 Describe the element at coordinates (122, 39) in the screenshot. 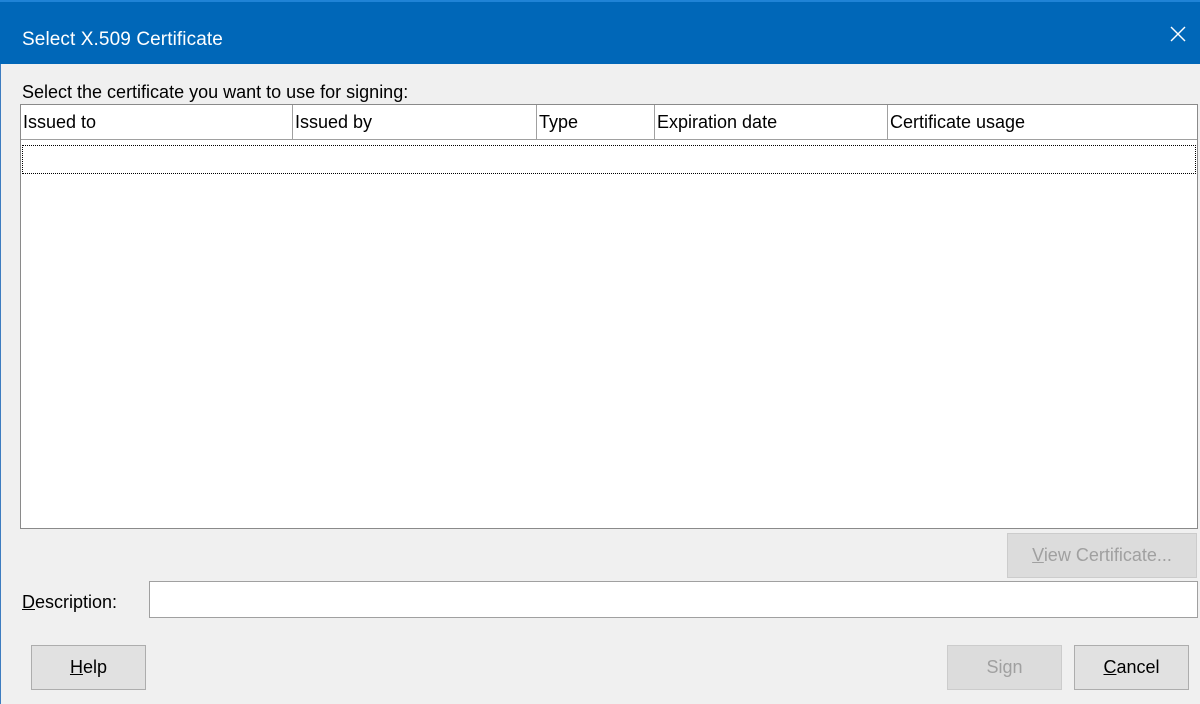

I see `window-title: Select X.509 Certificate` at that location.